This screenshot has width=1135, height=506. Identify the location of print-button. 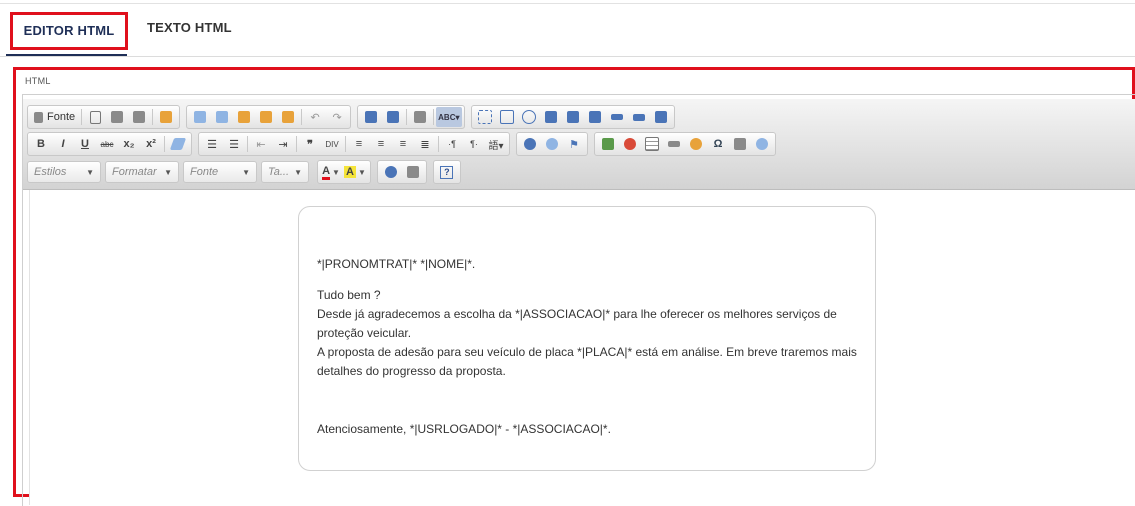
(139, 117).